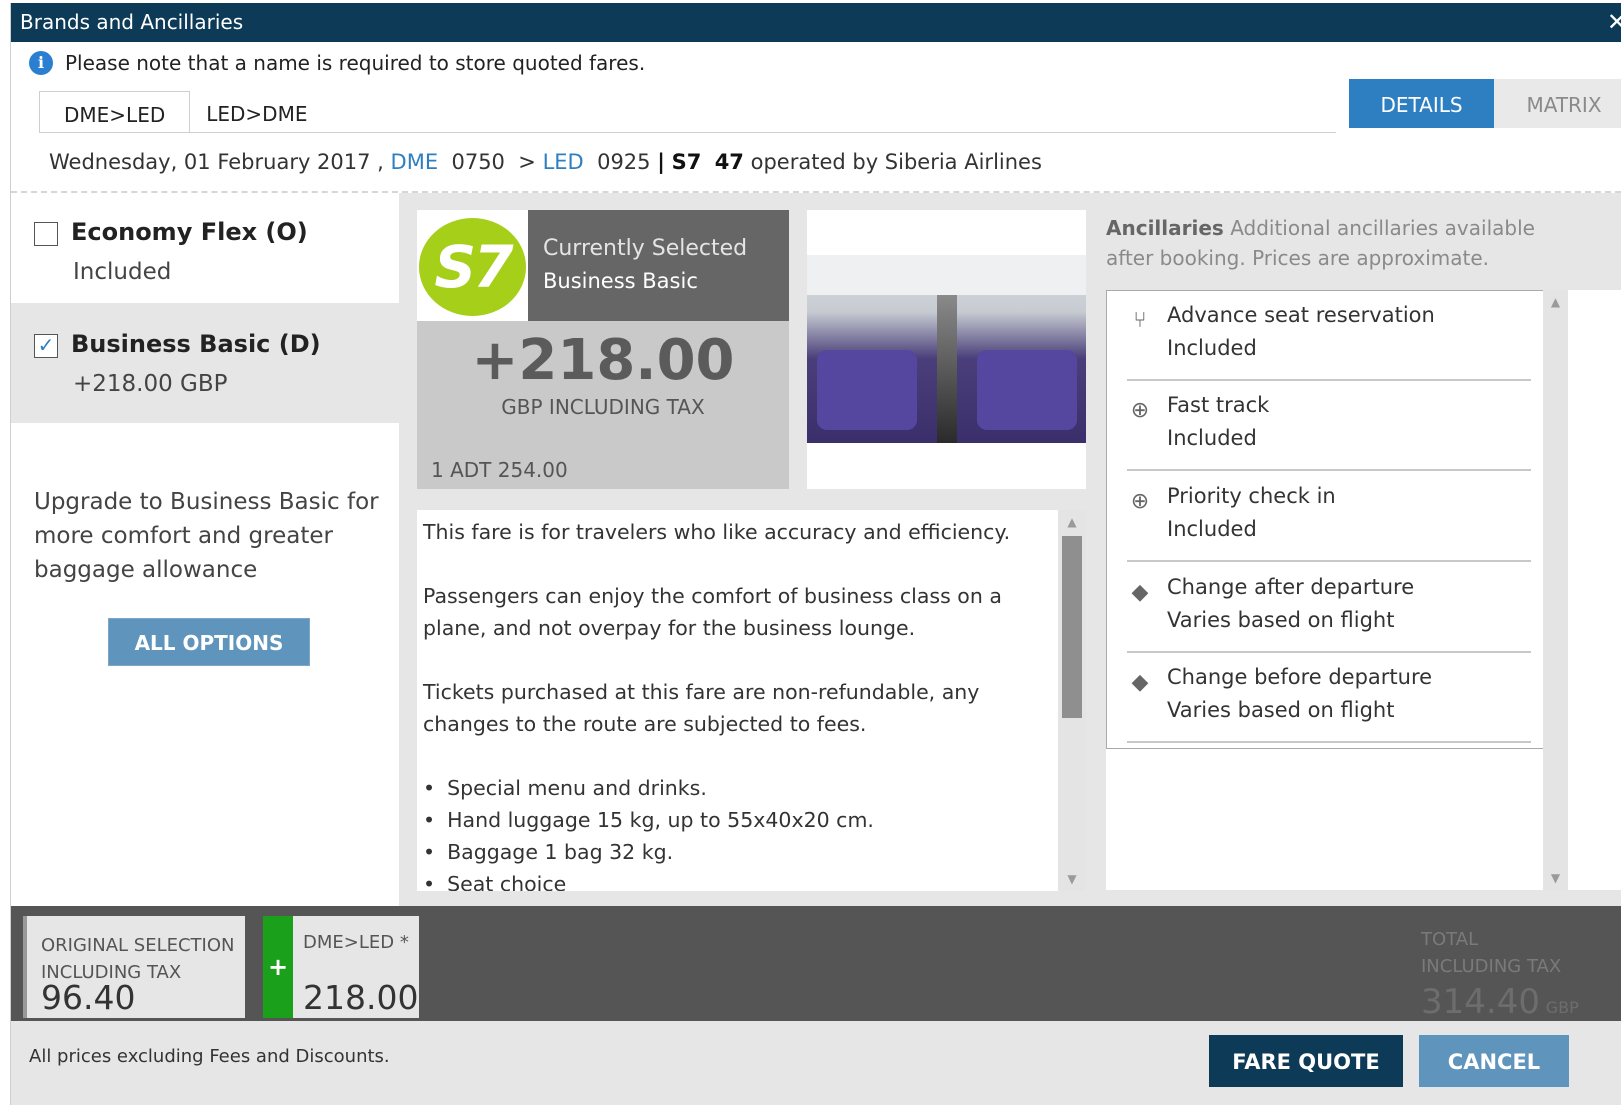 The image size is (1621, 1105). I want to click on ancillaries-title: Ancillaries, so click(1165, 228).